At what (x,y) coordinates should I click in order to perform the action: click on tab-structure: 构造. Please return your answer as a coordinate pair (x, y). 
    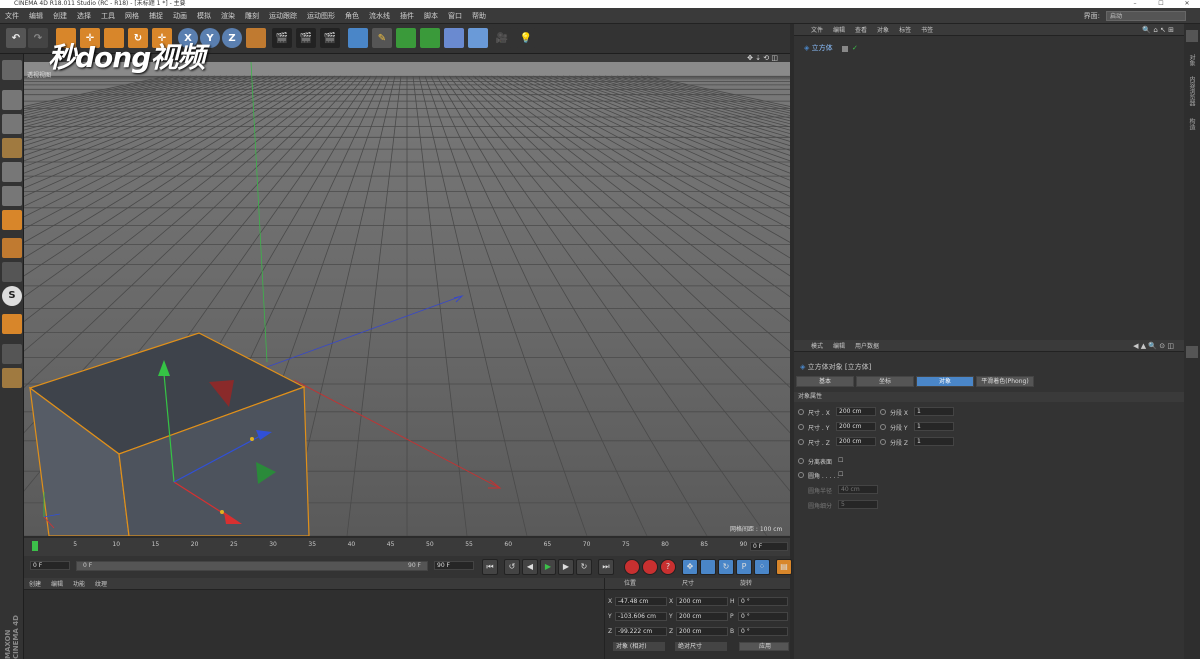
    Looking at the image, I should click on (1191, 124).